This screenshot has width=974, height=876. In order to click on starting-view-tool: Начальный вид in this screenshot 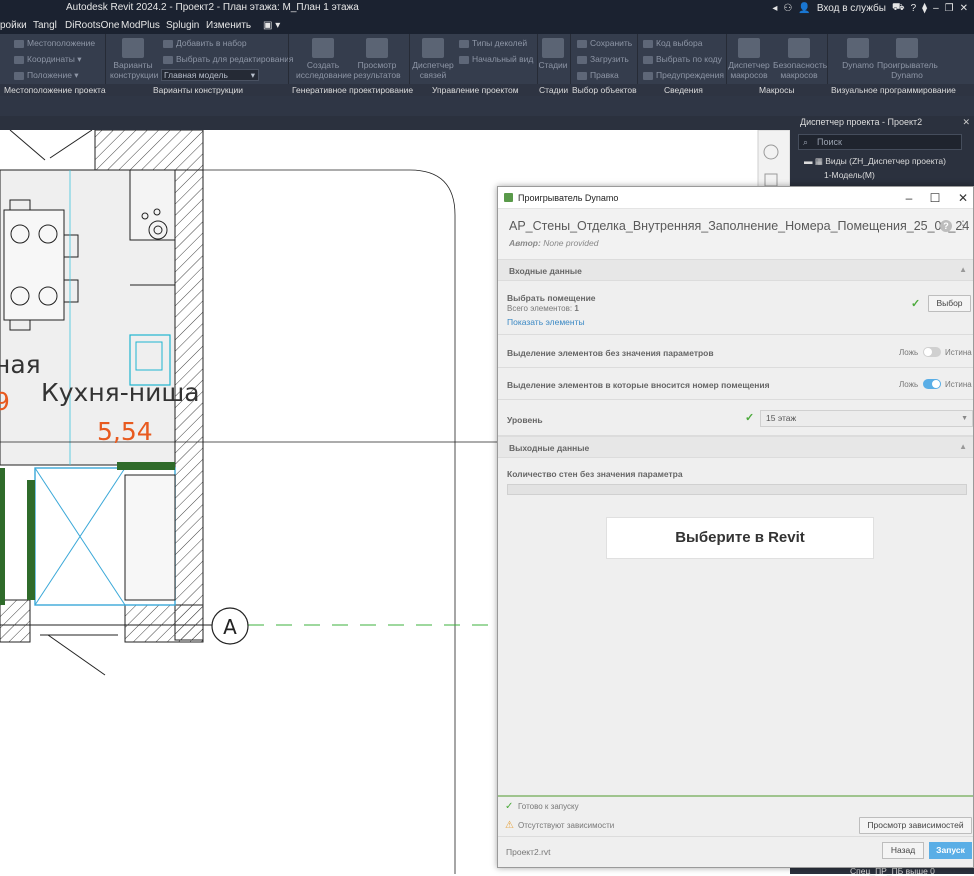, I will do `click(496, 59)`.